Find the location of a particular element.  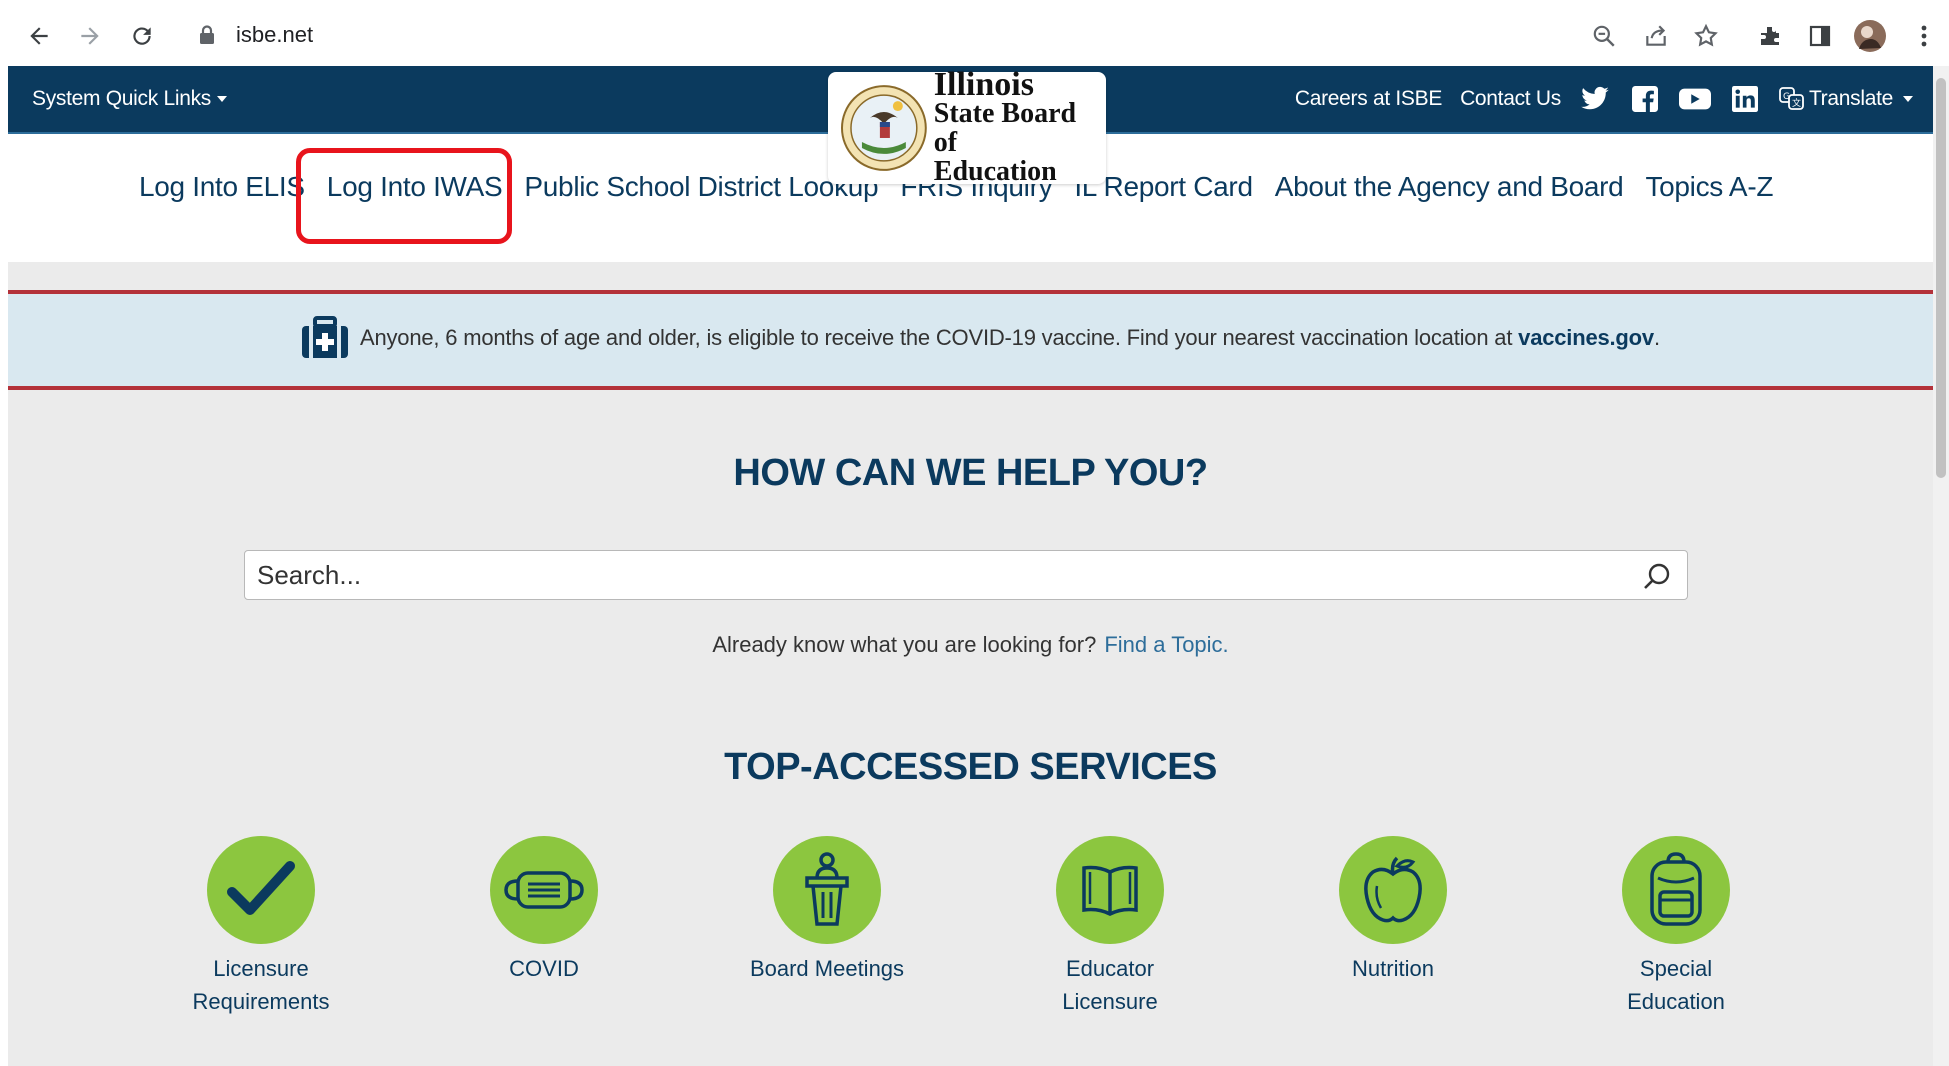

extensions-icon is located at coordinates (1770, 36).